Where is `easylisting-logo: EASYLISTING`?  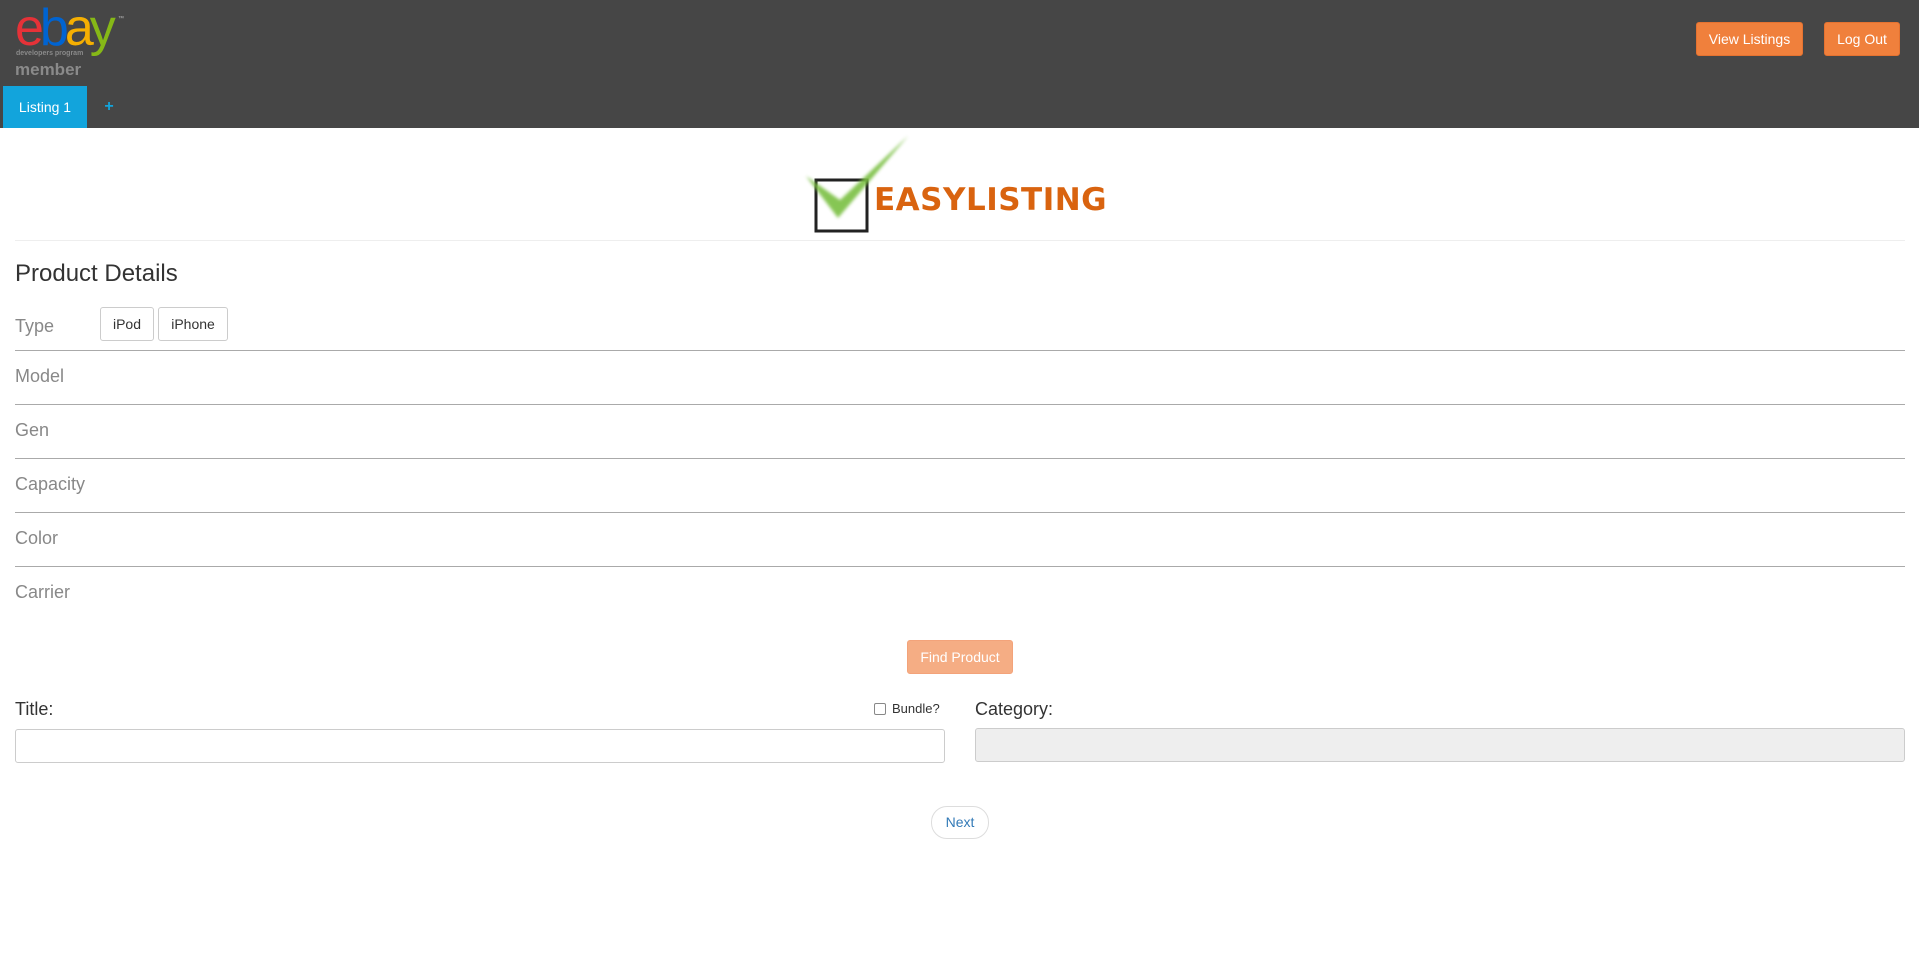 easylisting-logo: EASYLISTING is located at coordinates (955, 184).